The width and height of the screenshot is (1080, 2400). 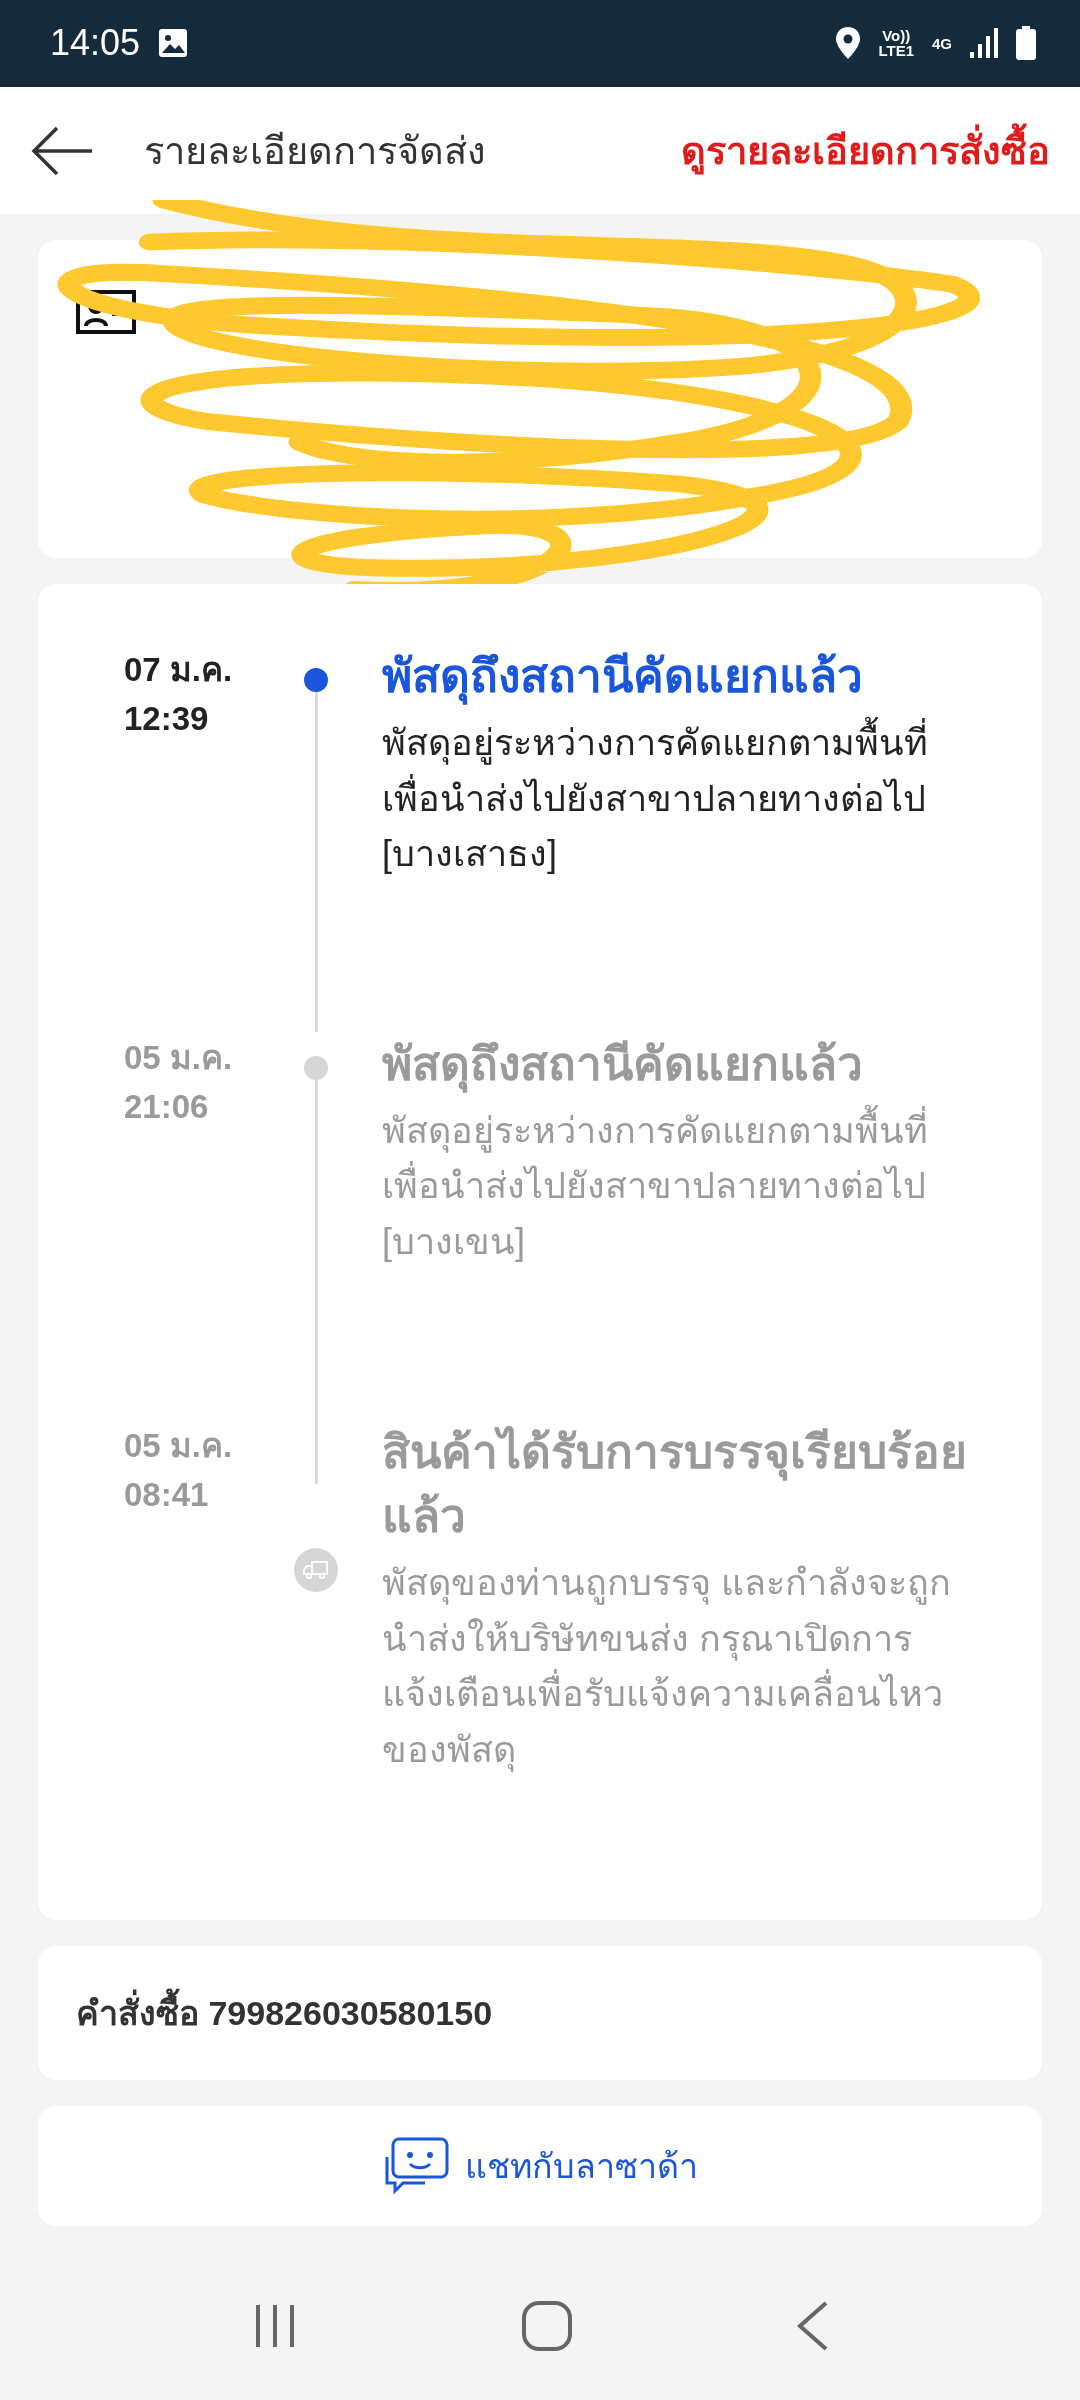 What do you see at coordinates (62, 150) in the screenshot?
I see `back-button` at bounding box center [62, 150].